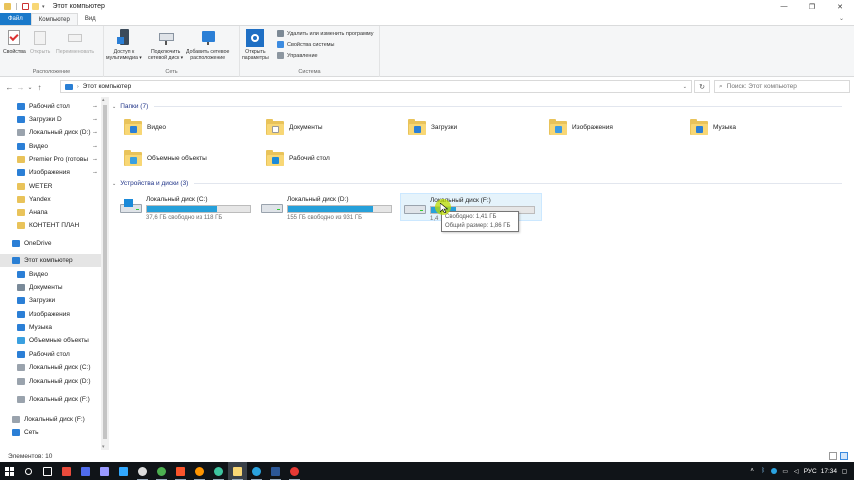 Image resolution: width=854 pixels, height=480 pixels. I want to click on sidebar-item: Изображения, so click(50, 314).